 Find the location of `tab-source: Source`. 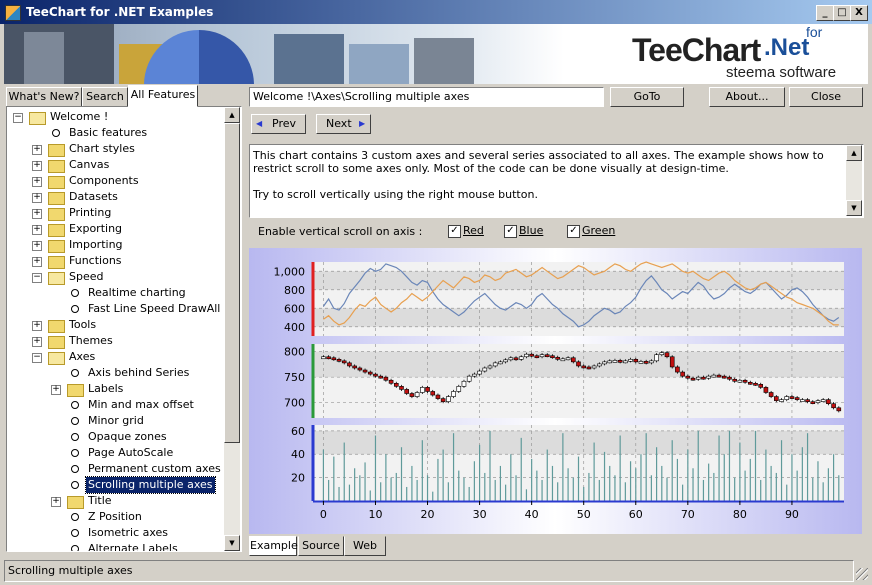

tab-source: Source is located at coordinates (321, 546).